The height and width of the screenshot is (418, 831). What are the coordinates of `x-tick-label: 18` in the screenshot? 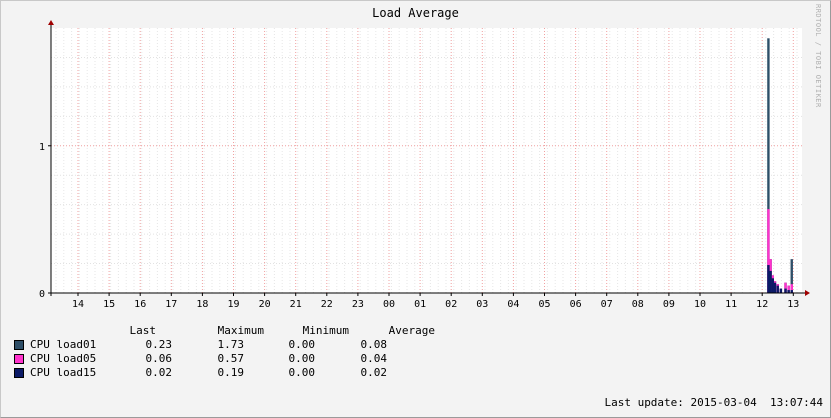 It's located at (202, 304).